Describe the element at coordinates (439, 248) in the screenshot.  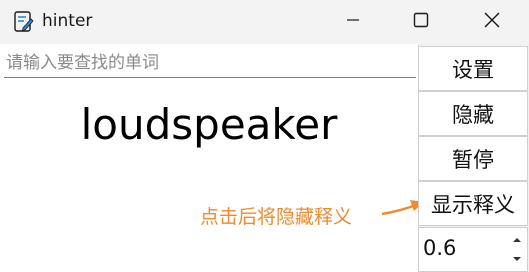
I see `spinbox-value: 0.6` at that location.